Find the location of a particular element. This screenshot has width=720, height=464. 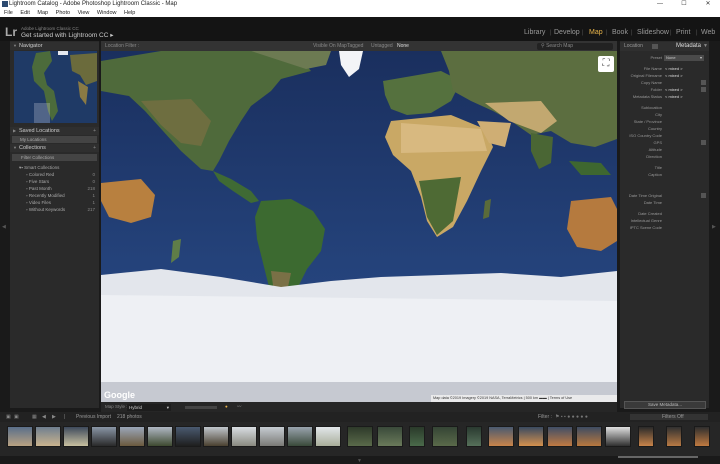

metadata-row-original-filename: Original Filename < mixed > is located at coordinates (664, 75).